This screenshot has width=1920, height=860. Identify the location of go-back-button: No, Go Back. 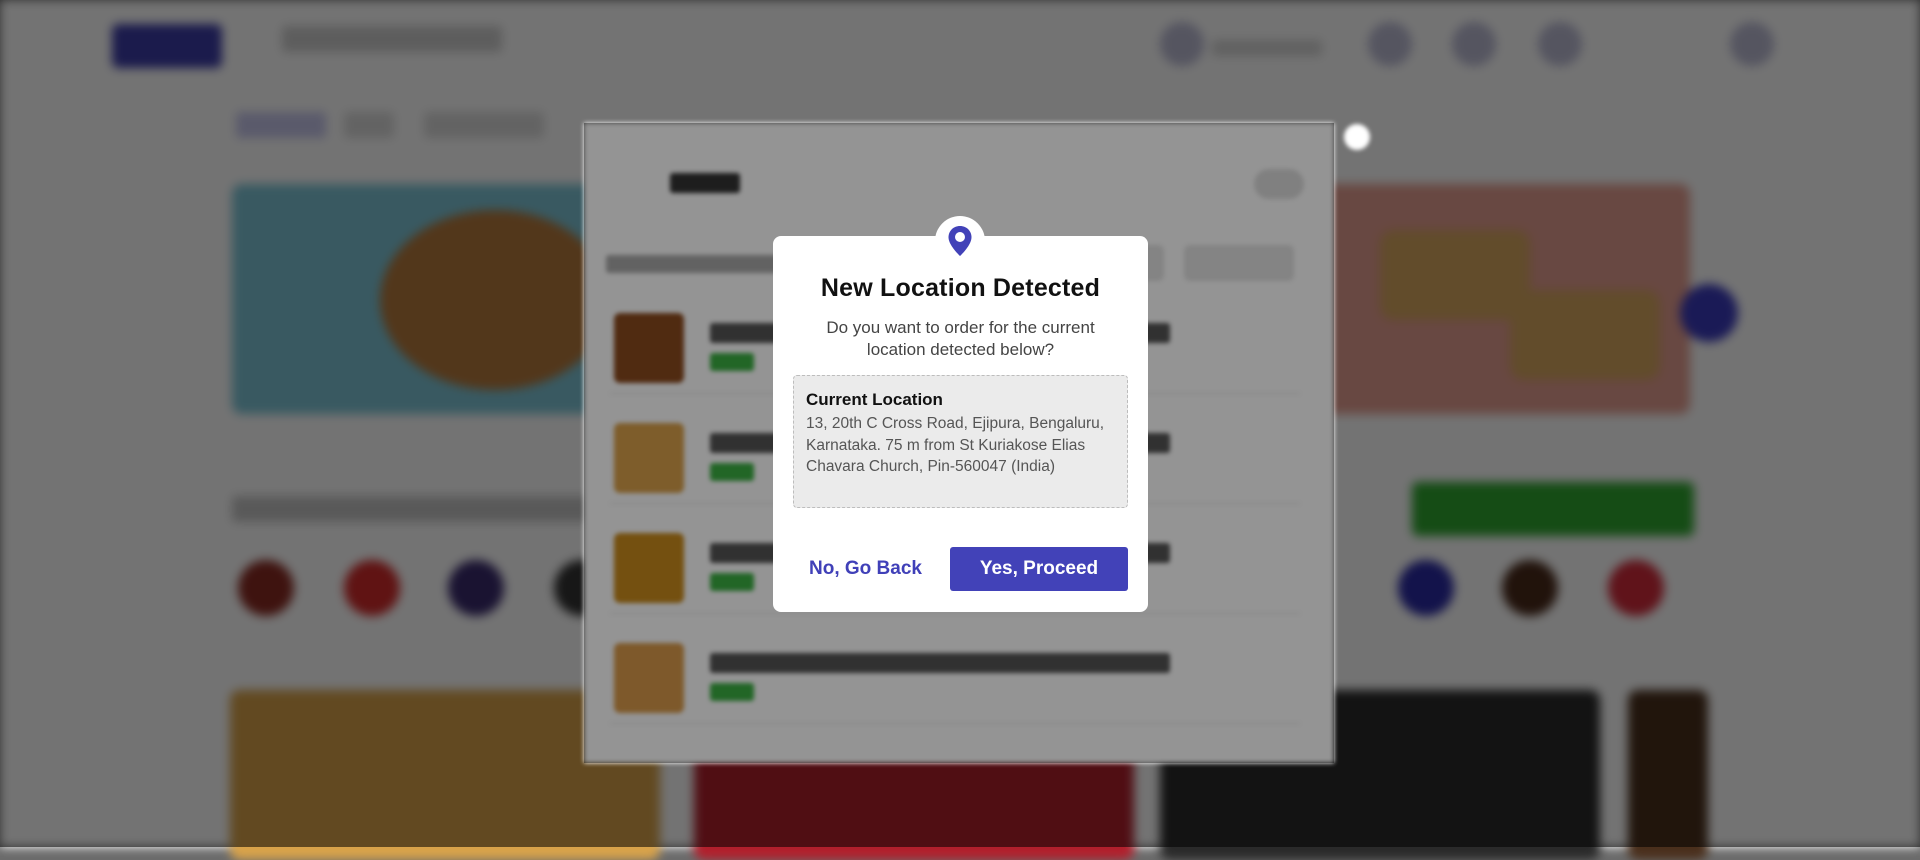
(865, 569).